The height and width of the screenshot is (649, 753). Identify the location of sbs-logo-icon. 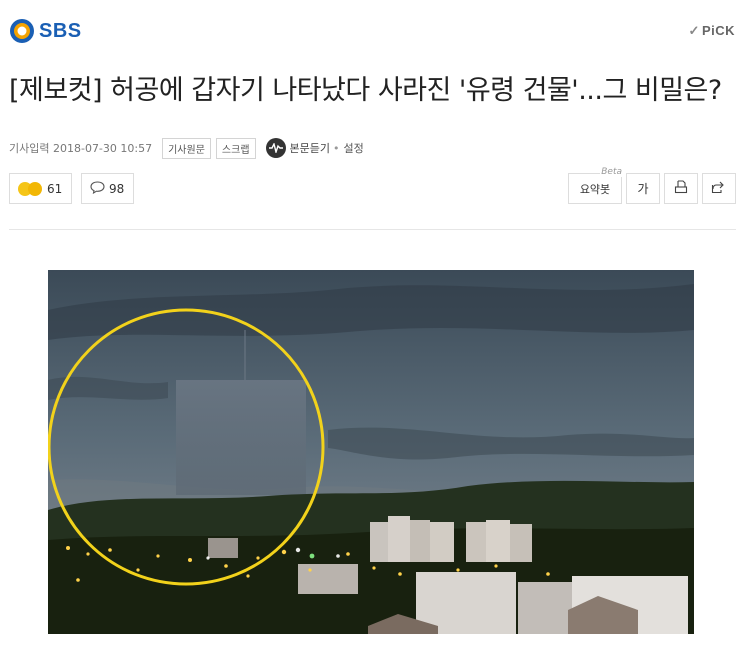
(22, 31).